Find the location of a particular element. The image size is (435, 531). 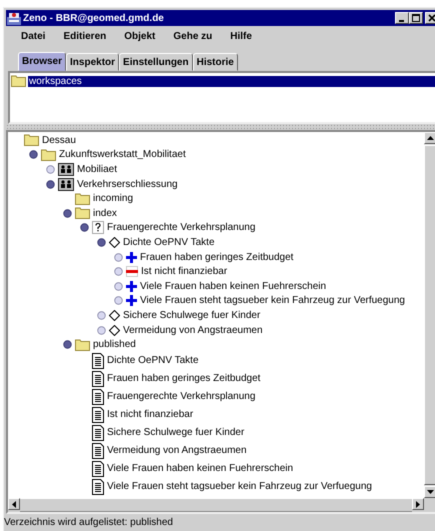

scroll-up-button is located at coordinates (429, 138).